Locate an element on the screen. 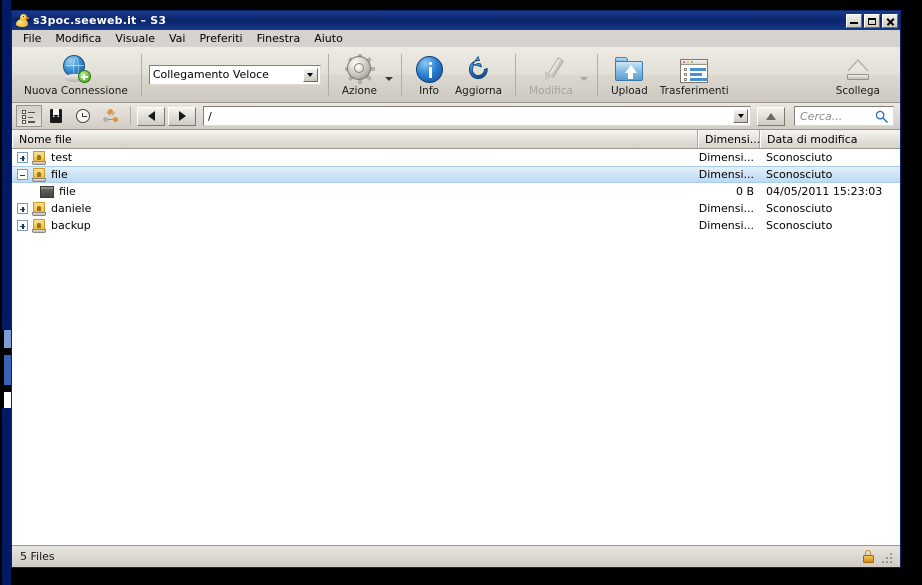 The height and width of the screenshot is (585, 922). action-label: Azione is located at coordinates (359, 90).